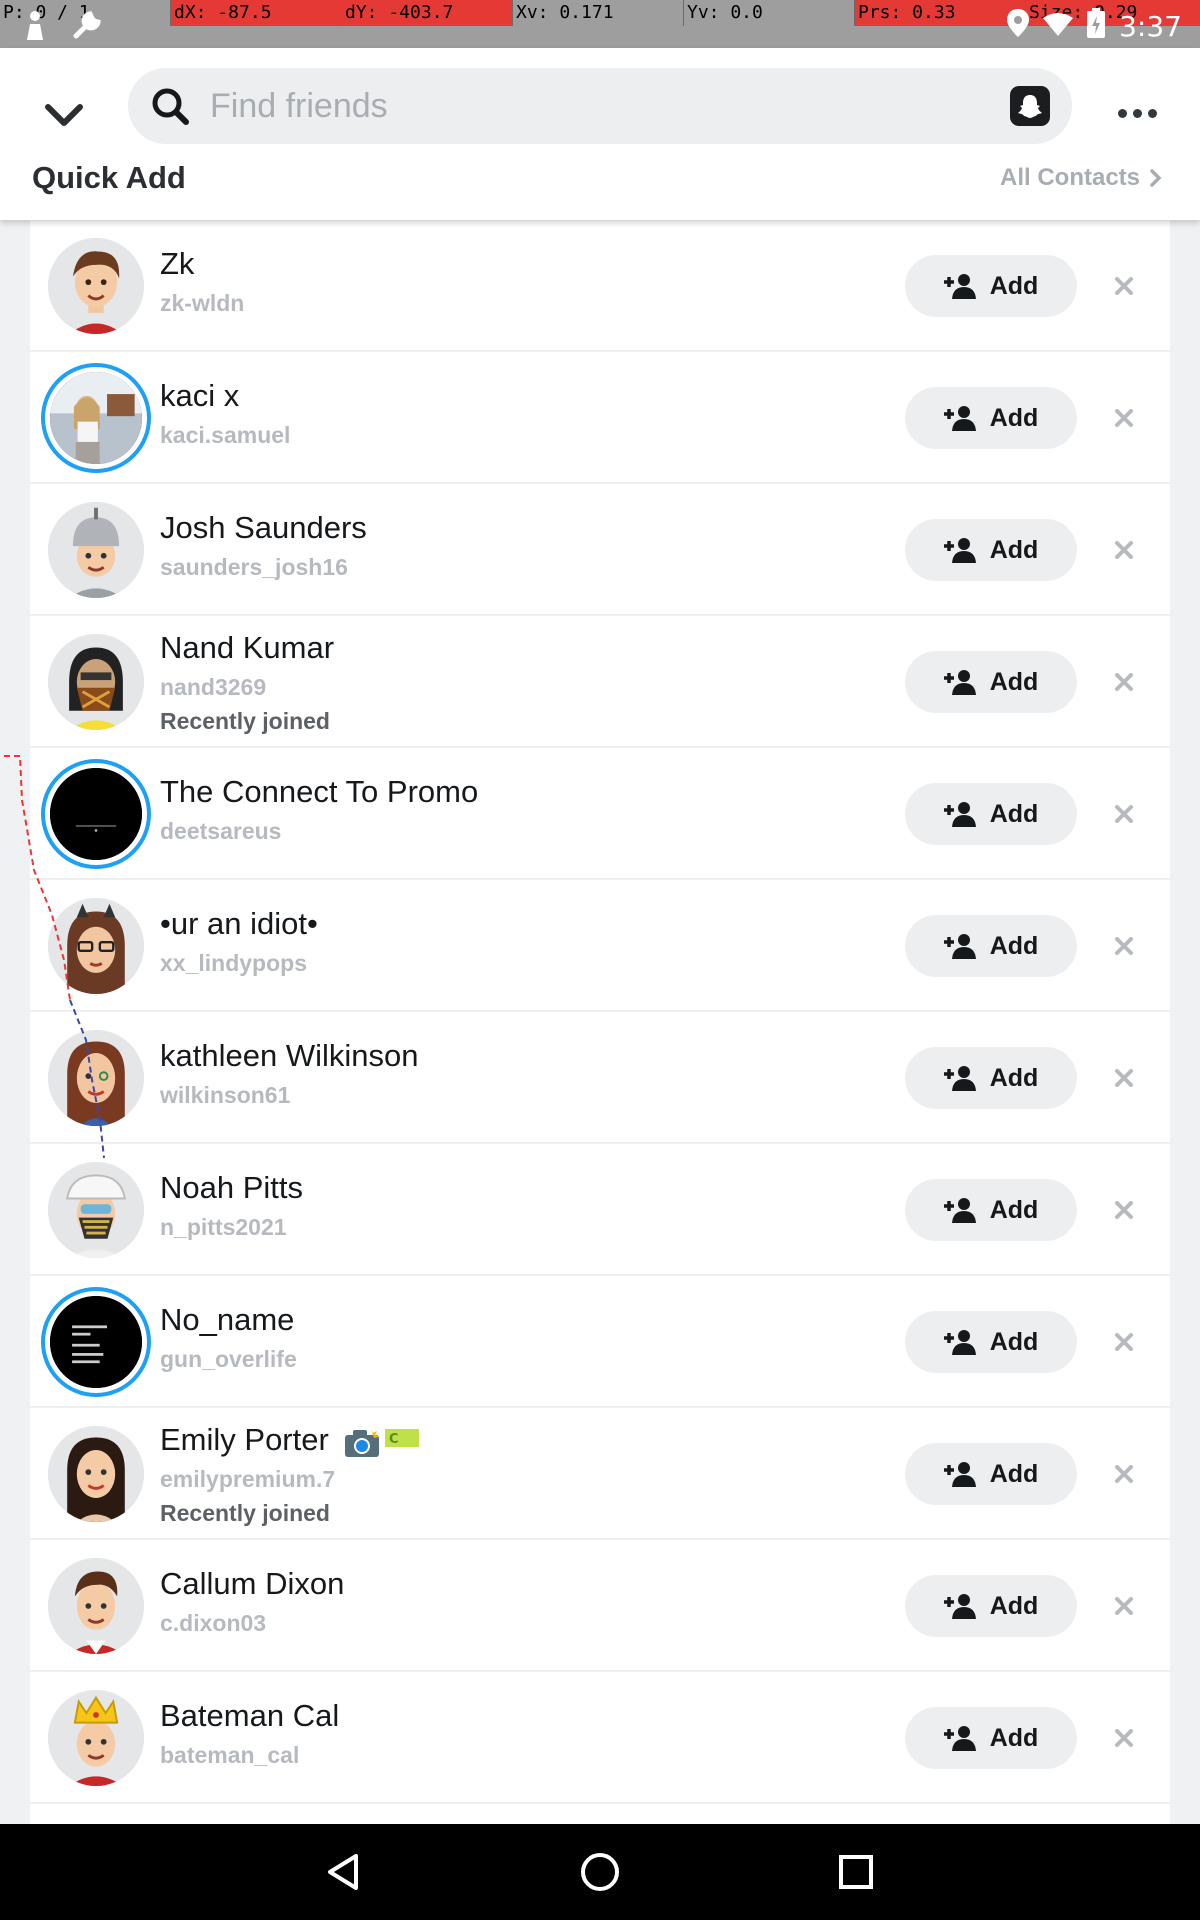  What do you see at coordinates (600, 814) in the screenshot?
I see `list-item: The Connect To Promo deetsareus Add` at bounding box center [600, 814].